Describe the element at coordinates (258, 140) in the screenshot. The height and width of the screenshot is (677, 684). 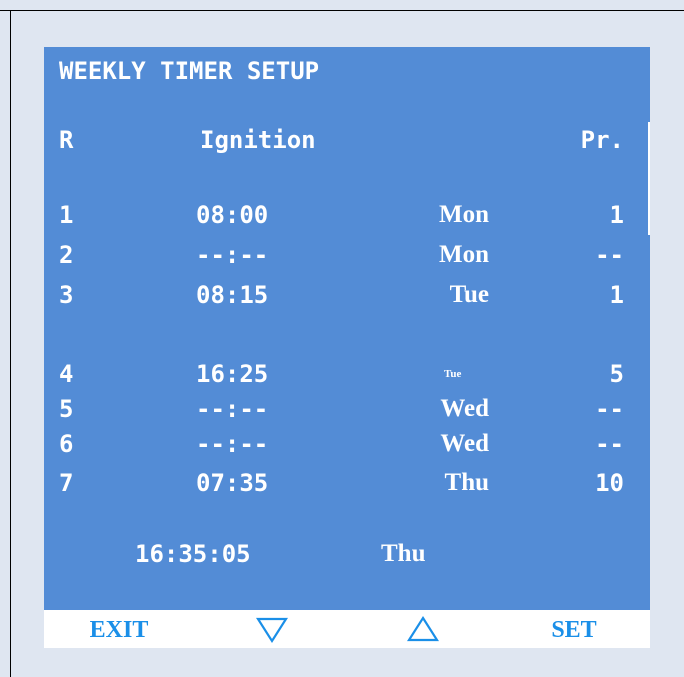
I see `header-ignition: Ignition` at that location.